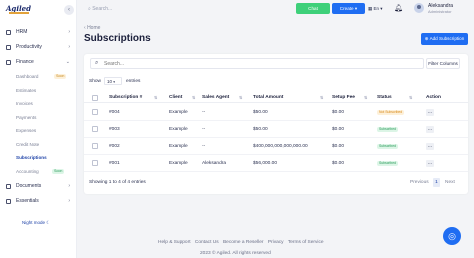 Image resolution: width=474 pixels, height=258 pixels. I want to click on sidebar-item-label: Essentials, so click(27, 201).